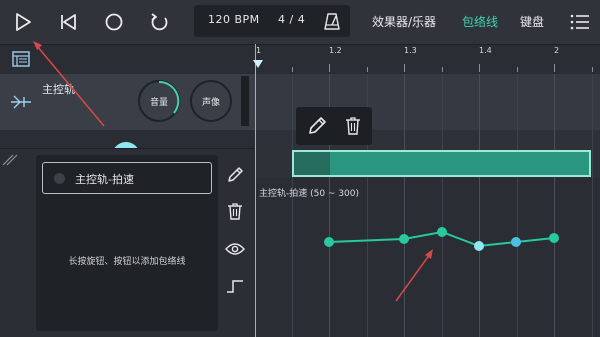 This screenshot has width=600, height=337. Describe the element at coordinates (479, 246) in the screenshot. I see `envelope-point-selected` at that location.